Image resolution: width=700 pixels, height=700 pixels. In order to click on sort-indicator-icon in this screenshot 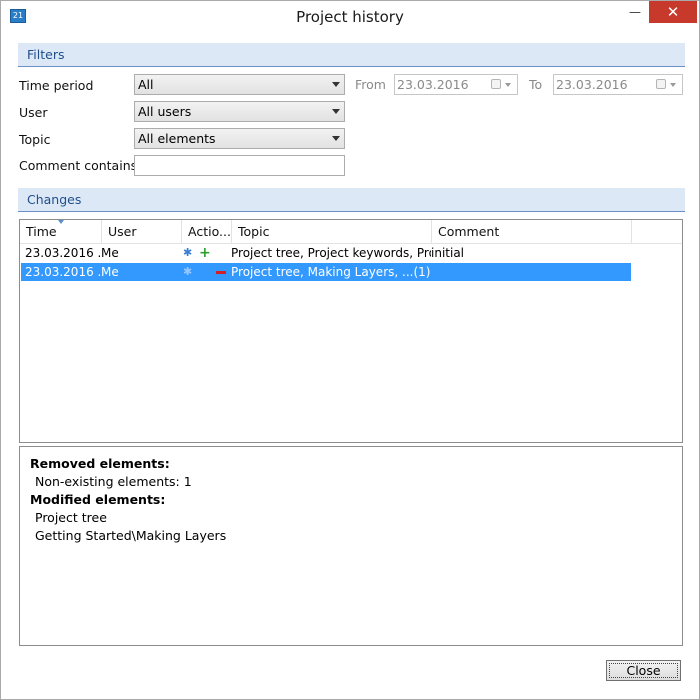, I will do `click(61, 222)`.